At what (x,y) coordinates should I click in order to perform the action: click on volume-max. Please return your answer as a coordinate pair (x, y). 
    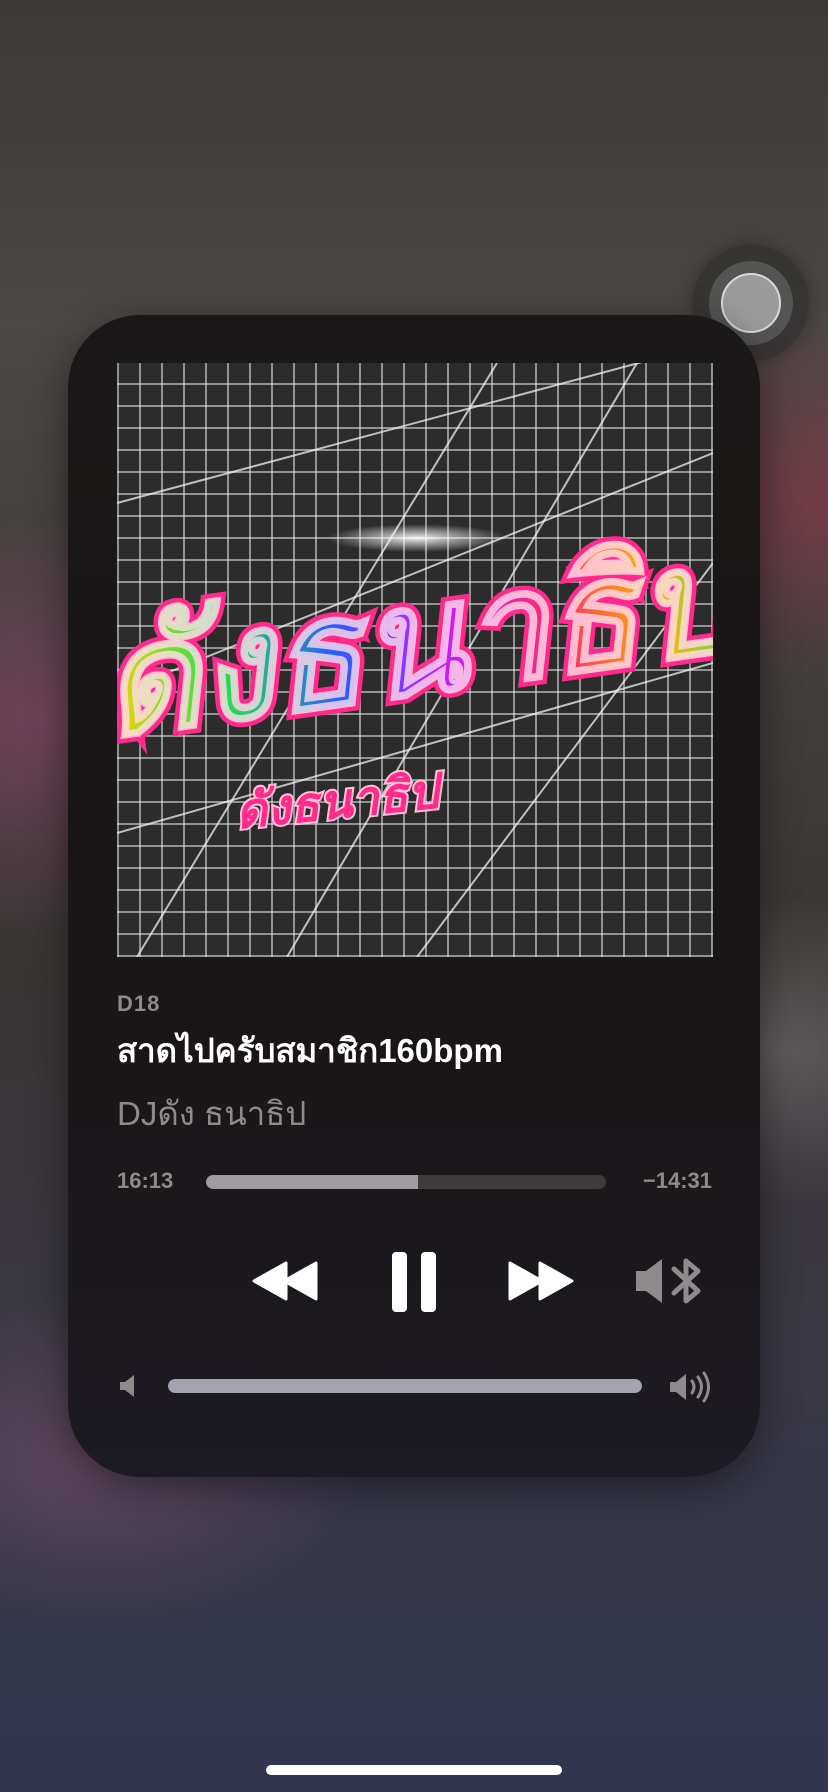
    Looking at the image, I should click on (690, 1389).